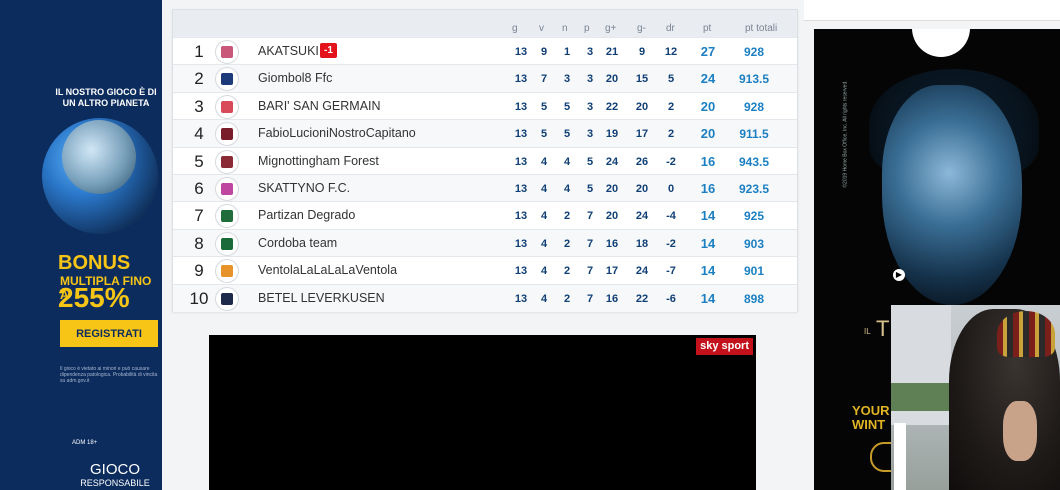  Describe the element at coordinates (485, 23) in the screenshot. I see `table-header: g v n p g+ g- dr pt pt totali` at that location.